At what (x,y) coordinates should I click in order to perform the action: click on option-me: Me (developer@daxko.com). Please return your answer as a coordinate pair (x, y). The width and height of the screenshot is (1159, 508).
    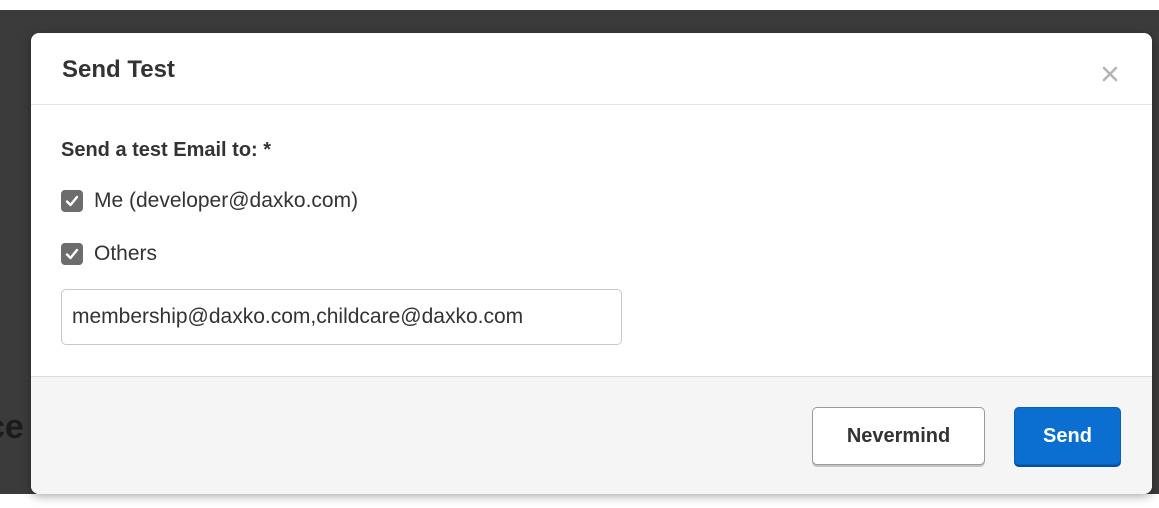
    Looking at the image, I should click on (209, 201).